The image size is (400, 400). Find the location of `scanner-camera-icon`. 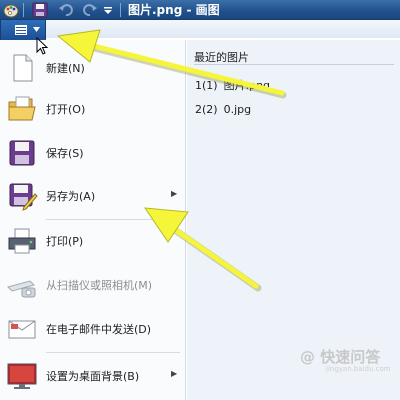

scanner-camera-icon is located at coordinates (21, 289).